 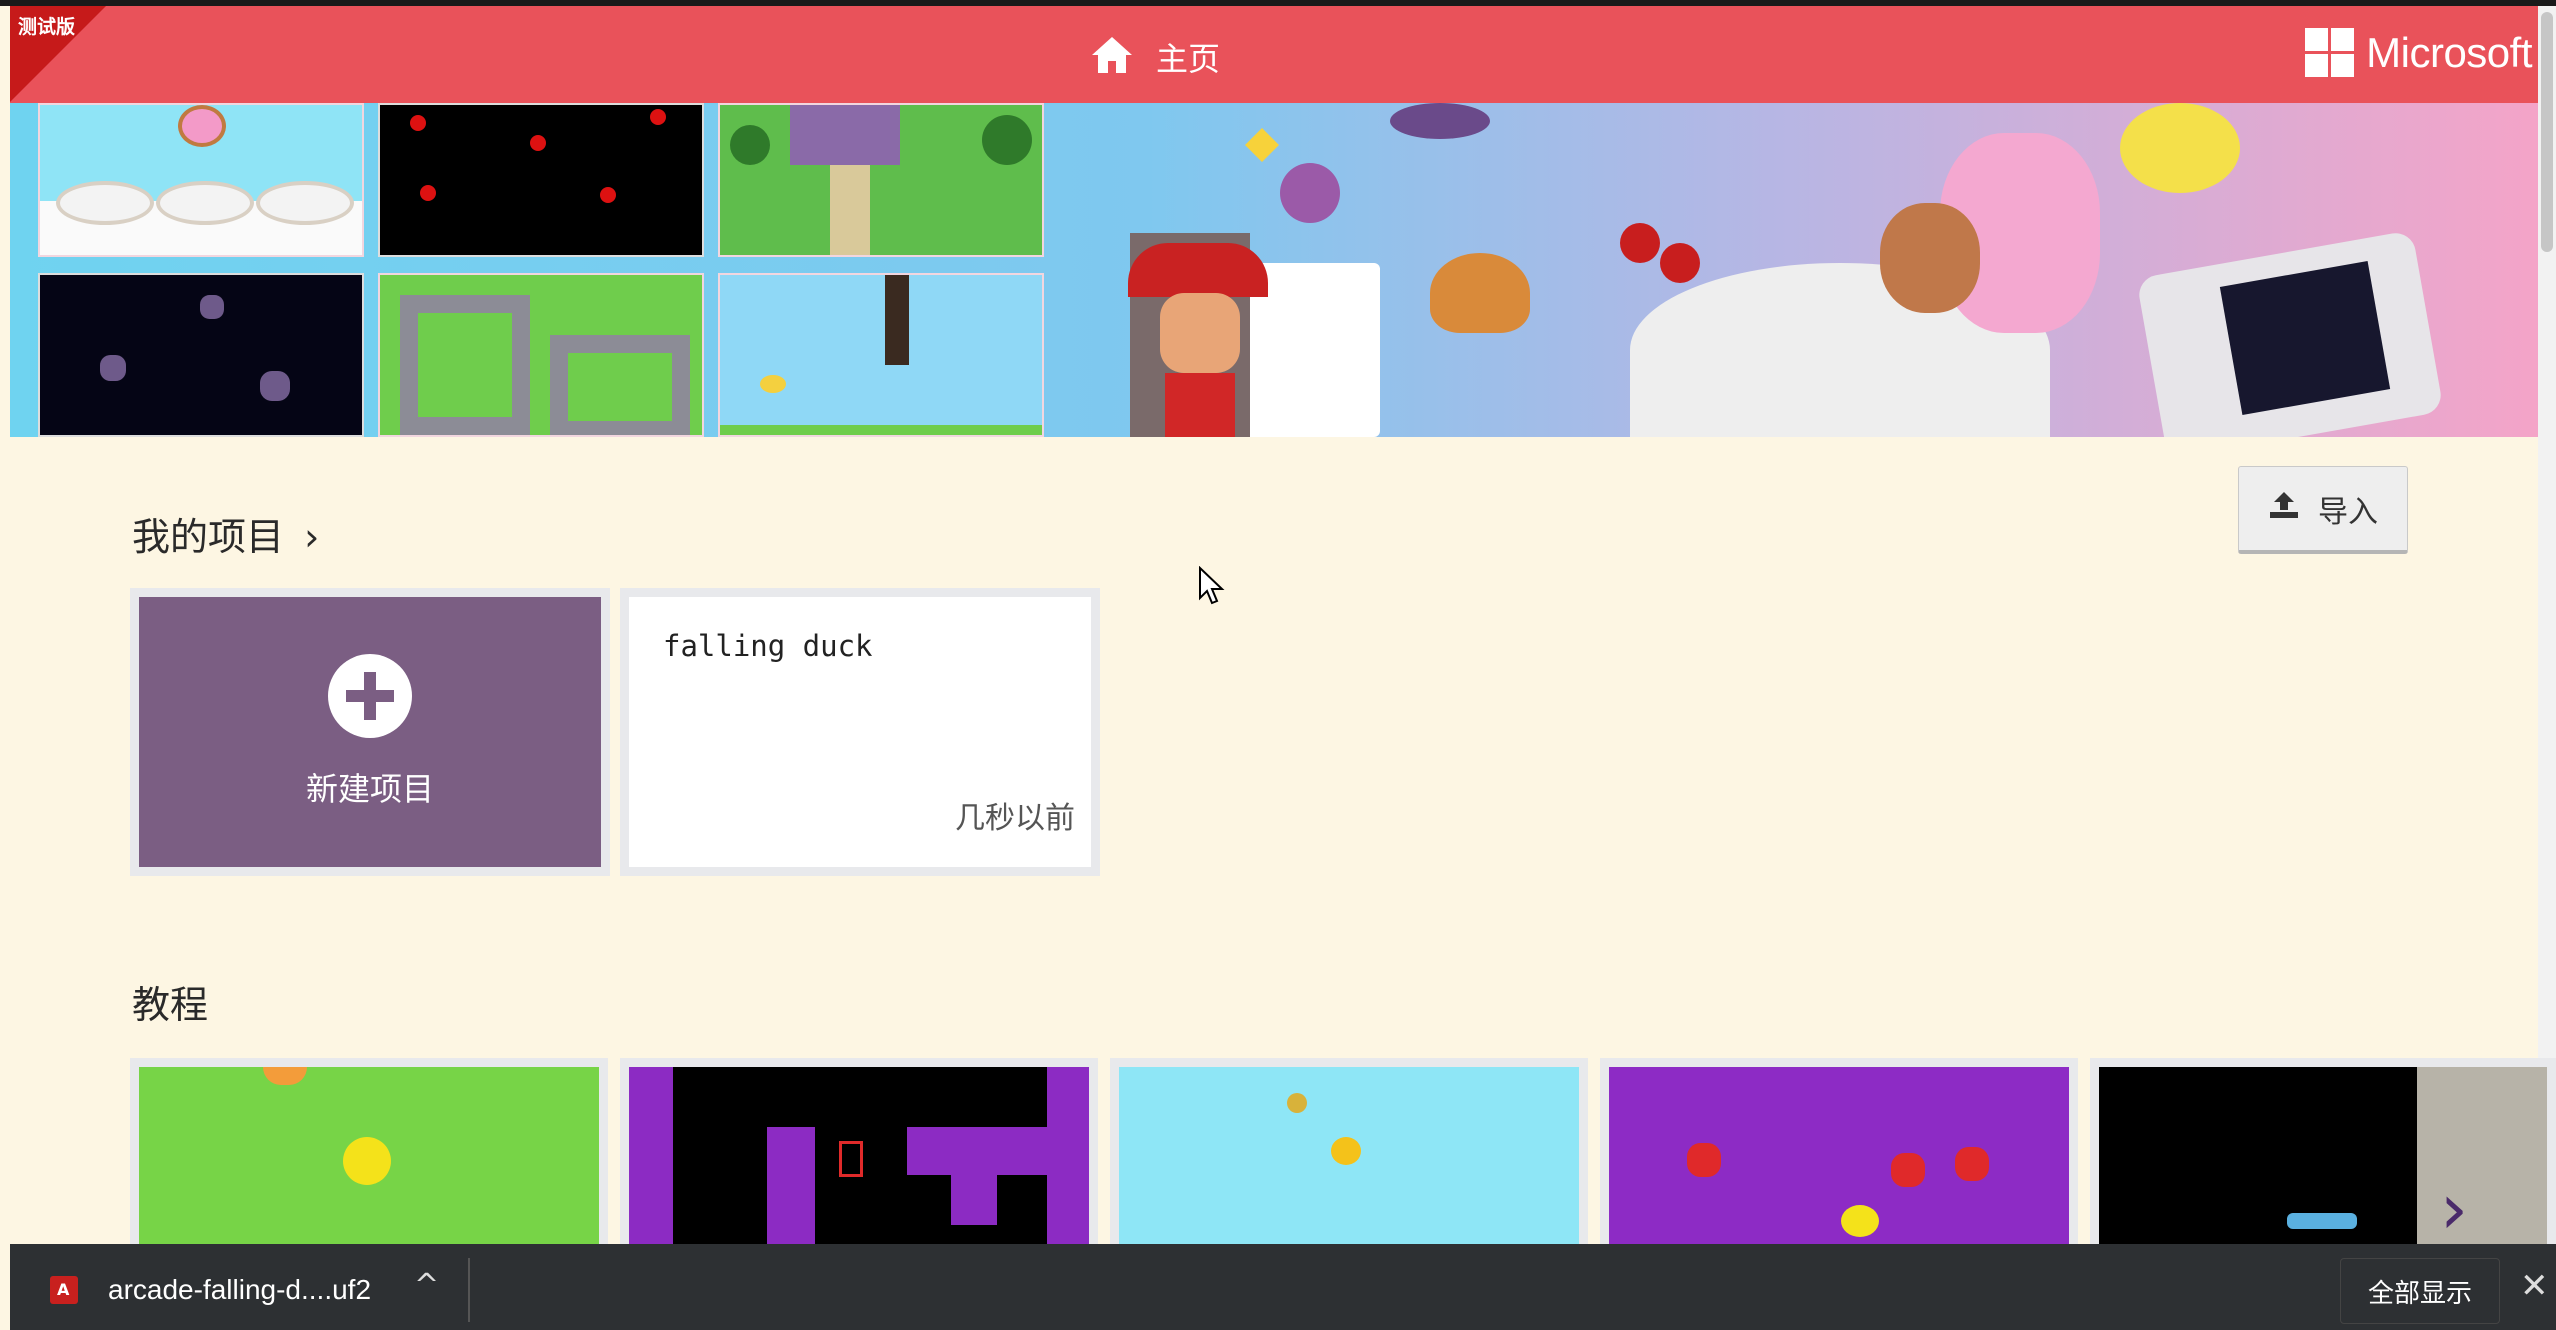 I want to click on file-icon: A, so click(x=64, y=1290).